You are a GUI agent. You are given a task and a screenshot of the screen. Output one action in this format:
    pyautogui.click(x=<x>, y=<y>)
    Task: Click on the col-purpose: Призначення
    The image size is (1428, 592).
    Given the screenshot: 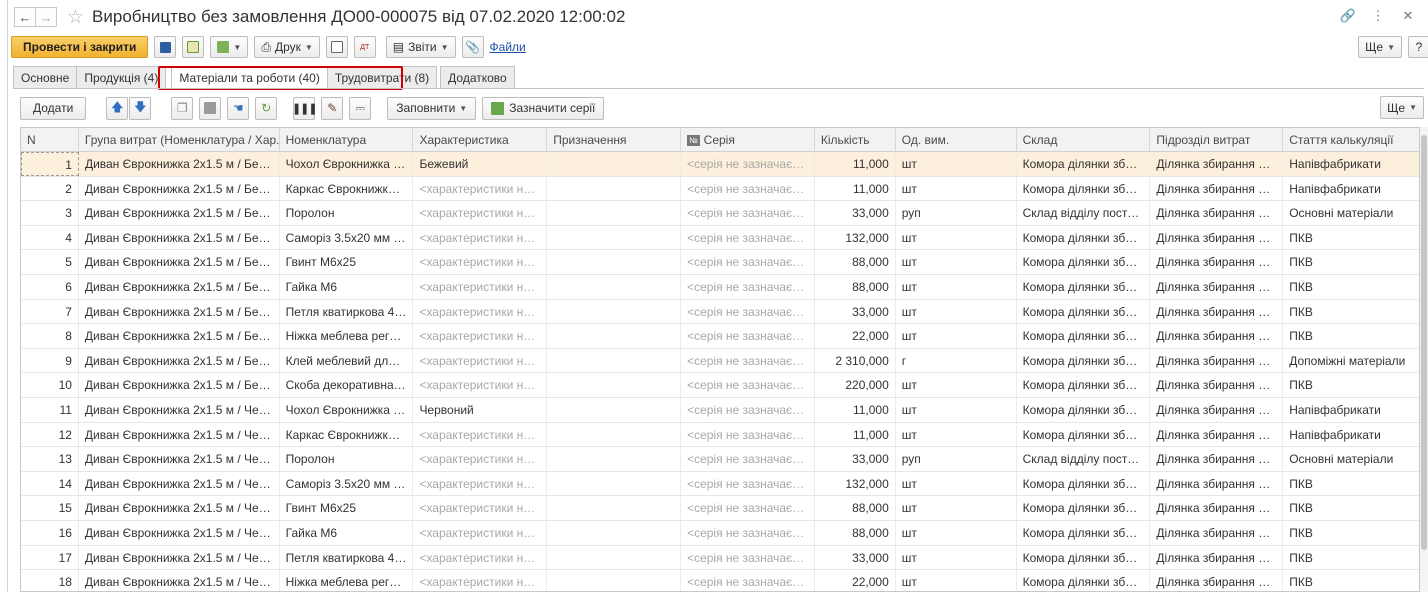 What is the action you would take?
    pyautogui.click(x=614, y=140)
    